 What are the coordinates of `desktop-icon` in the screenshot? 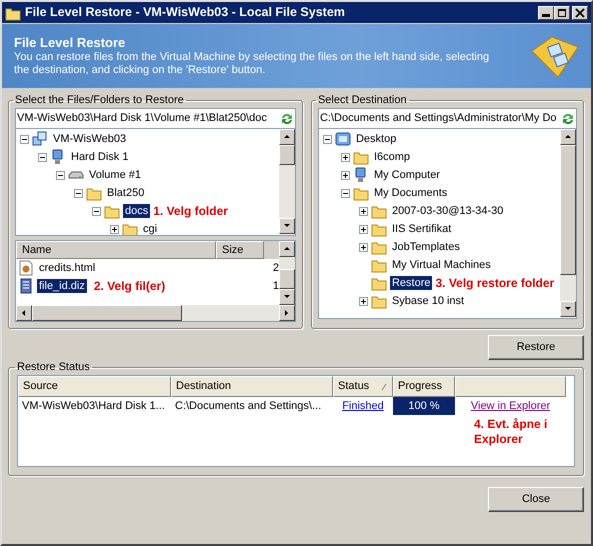 It's located at (342, 139).